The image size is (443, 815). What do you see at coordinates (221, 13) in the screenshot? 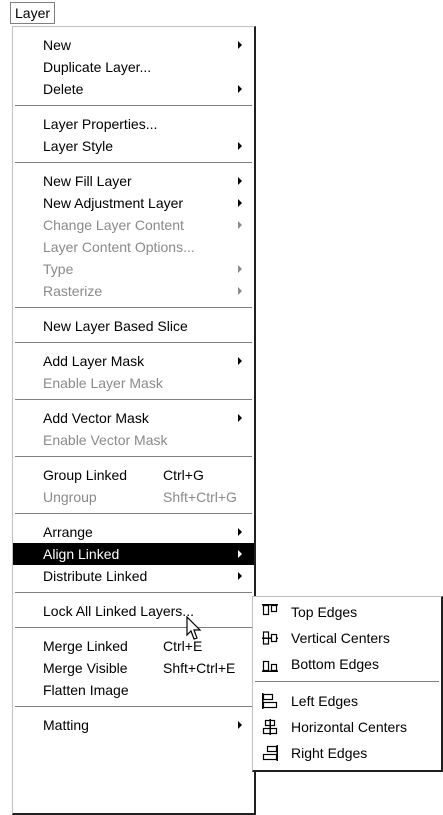
I see `menubar: Layer` at bounding box center [221, 13].